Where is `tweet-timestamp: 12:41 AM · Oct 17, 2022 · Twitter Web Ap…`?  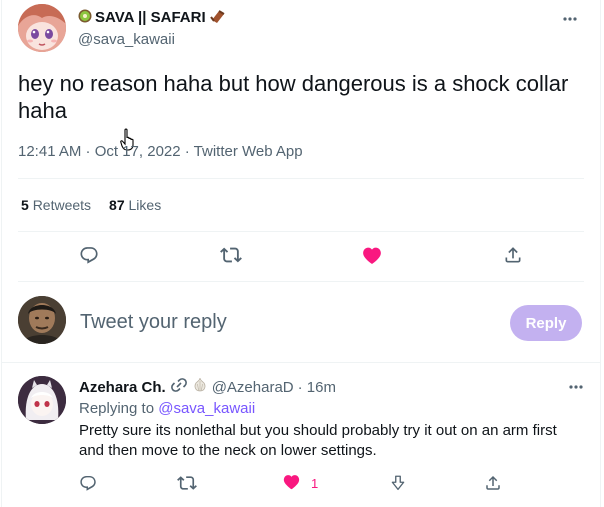
tweet-timestamp: 12:41 AM · Oct 17, 2022 · Twitter Web Ap… is located at coordinates (160, 151).